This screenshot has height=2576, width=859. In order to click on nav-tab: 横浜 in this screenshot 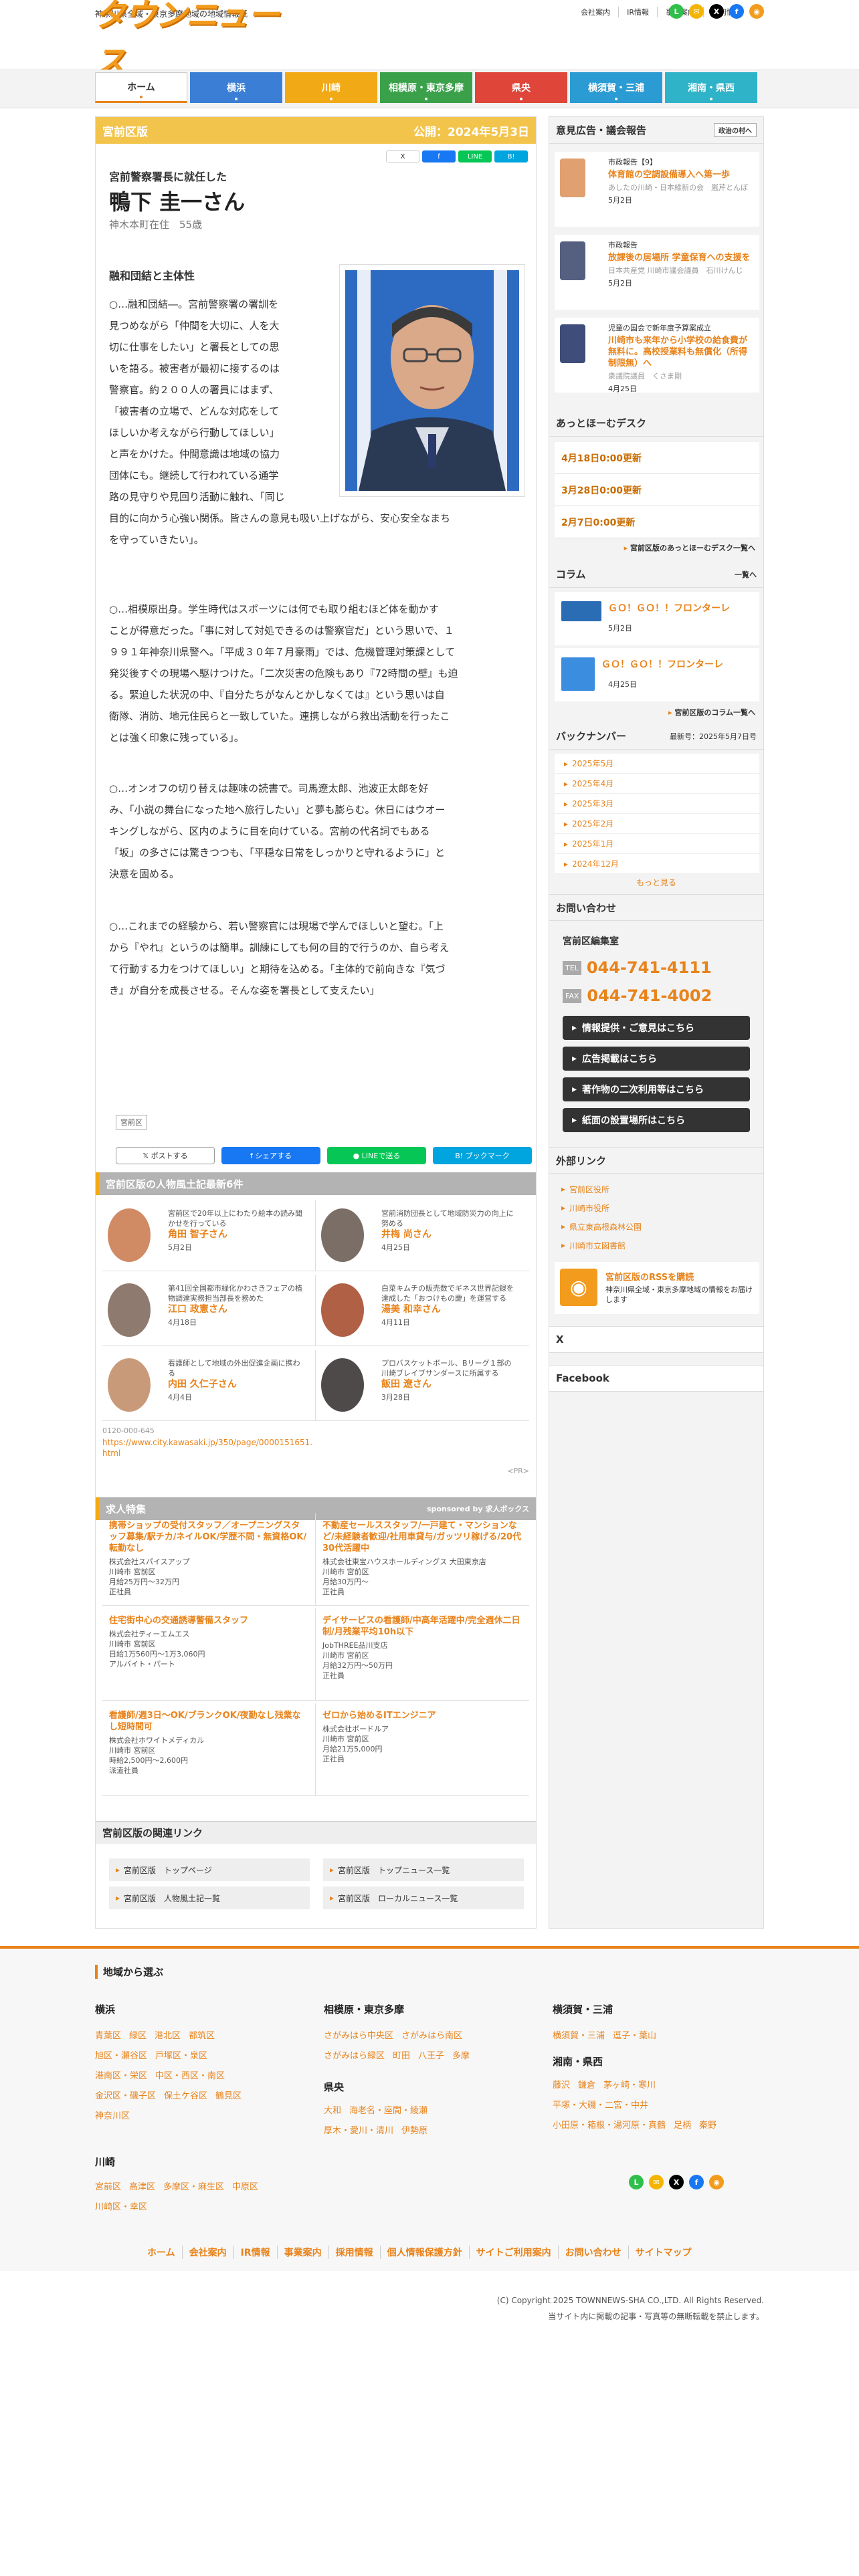, I will do `click(236, 88)`.